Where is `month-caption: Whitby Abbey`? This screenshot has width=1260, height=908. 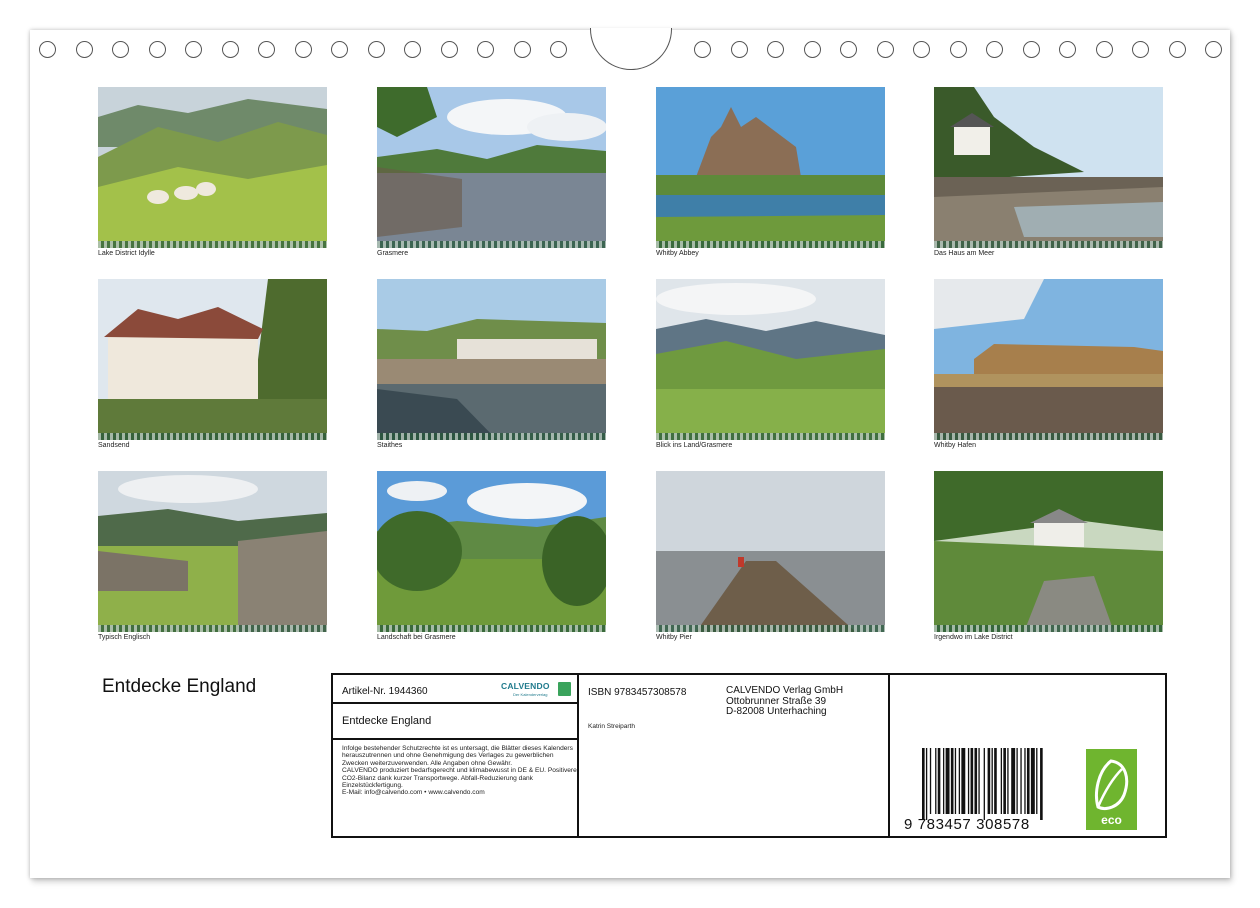 month-caption: Whitby Abbey is located at coordinates (677, 253).